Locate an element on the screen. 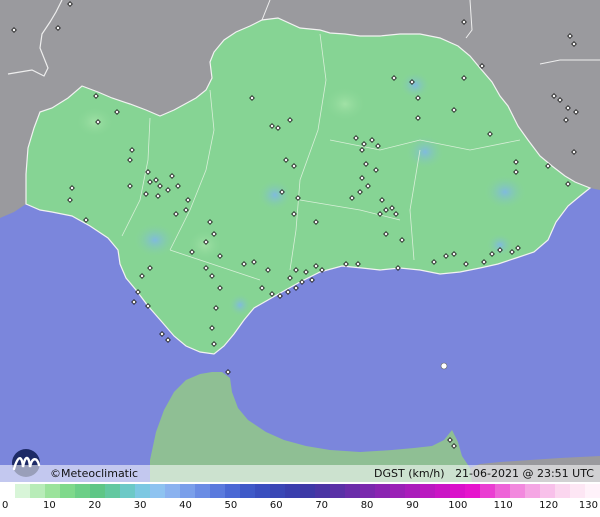 Image resolution: width=600 pixels, height=517 pixels. variable-label: DGST (km/h) is located at coordinates (409, 473).